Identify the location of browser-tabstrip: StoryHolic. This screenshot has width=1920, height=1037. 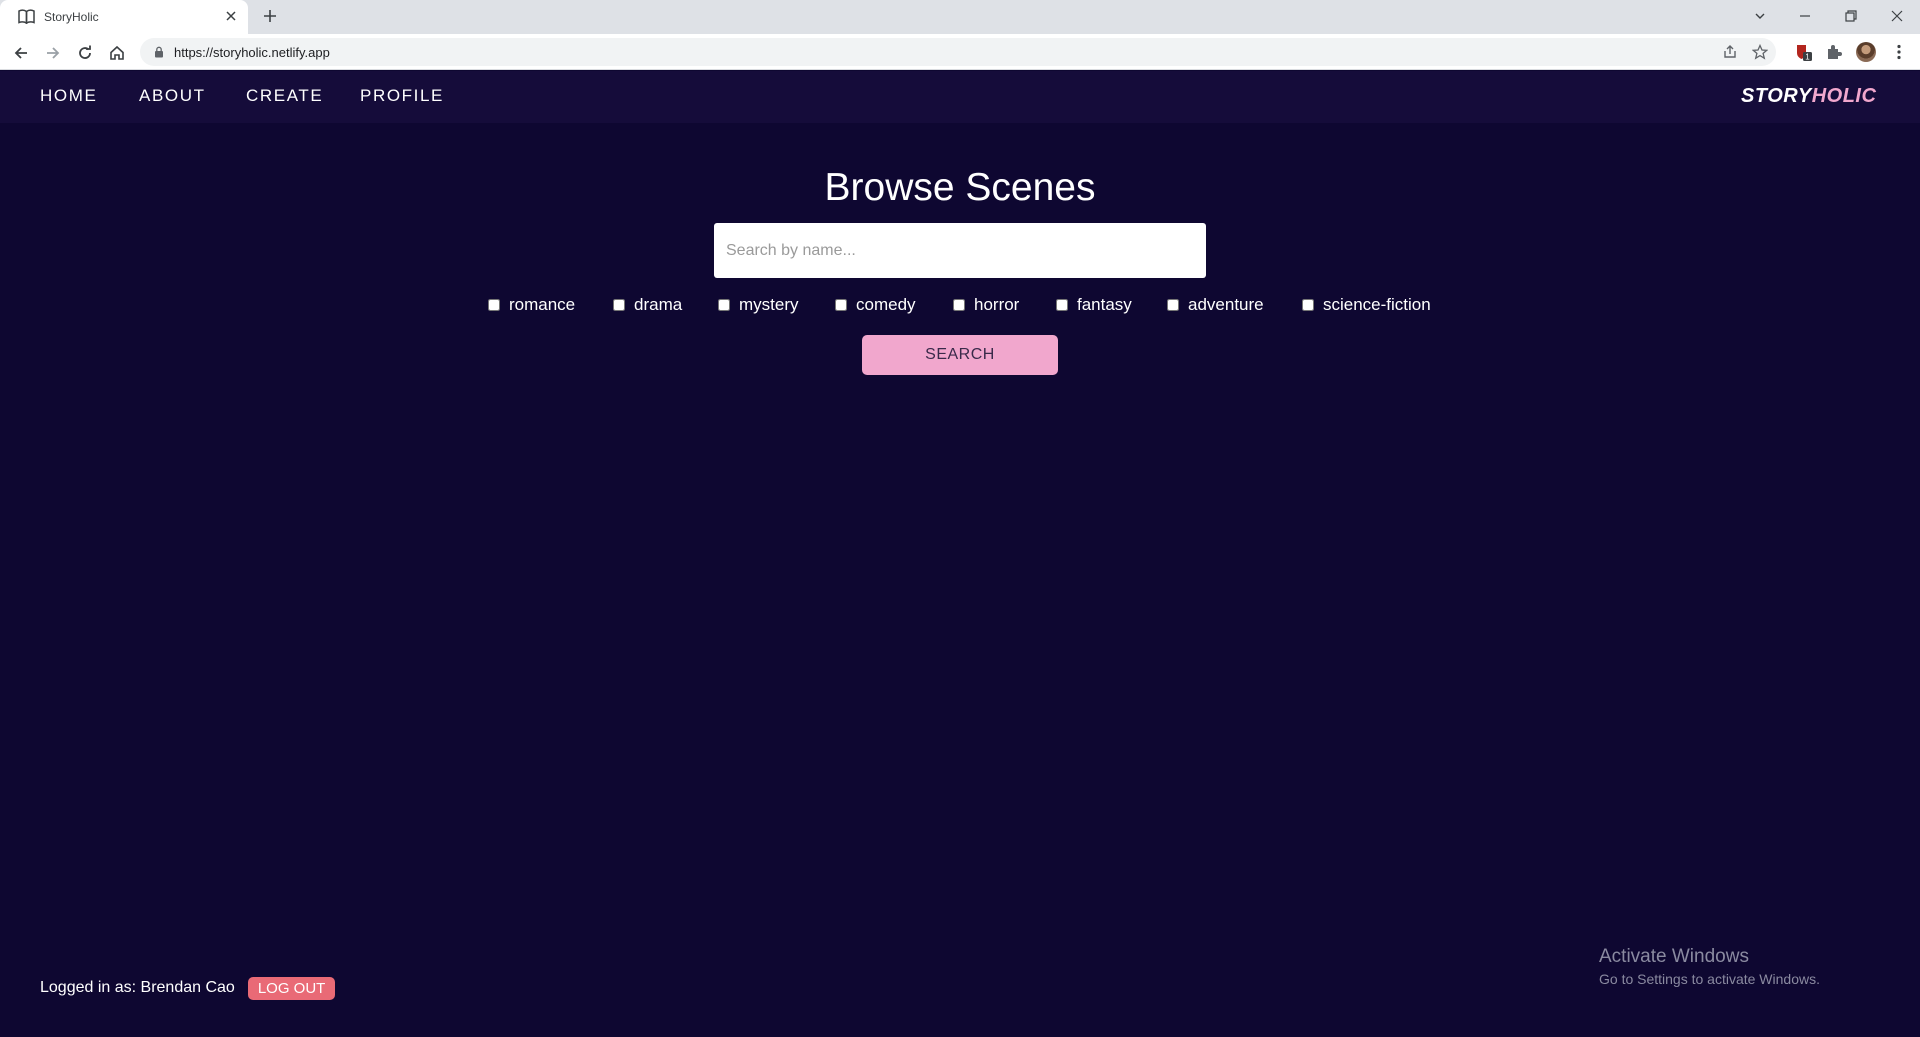
(960, 17).